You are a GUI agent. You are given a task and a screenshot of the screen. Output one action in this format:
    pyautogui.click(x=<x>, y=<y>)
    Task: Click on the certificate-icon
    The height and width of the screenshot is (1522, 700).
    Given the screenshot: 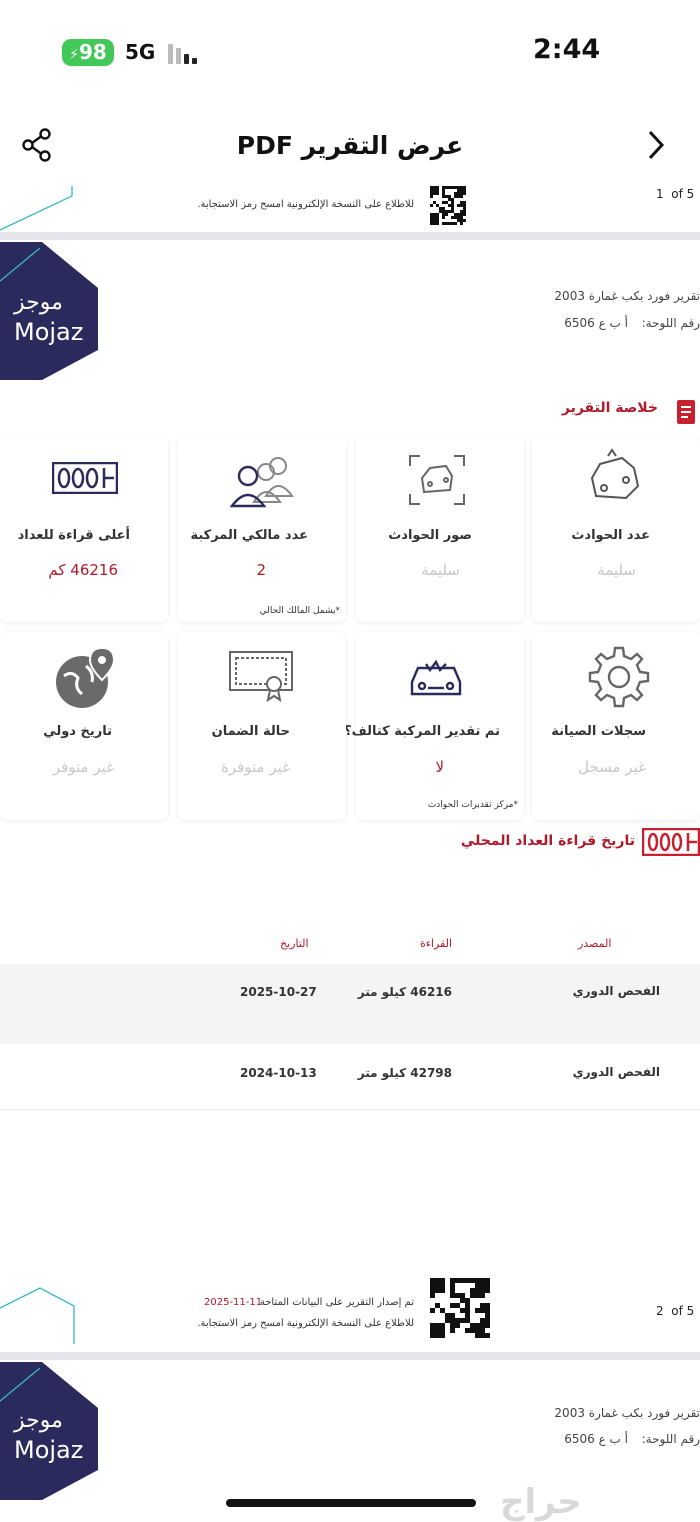 What is the action you would take?
    pyautogui.click(x=261, y=676)
    